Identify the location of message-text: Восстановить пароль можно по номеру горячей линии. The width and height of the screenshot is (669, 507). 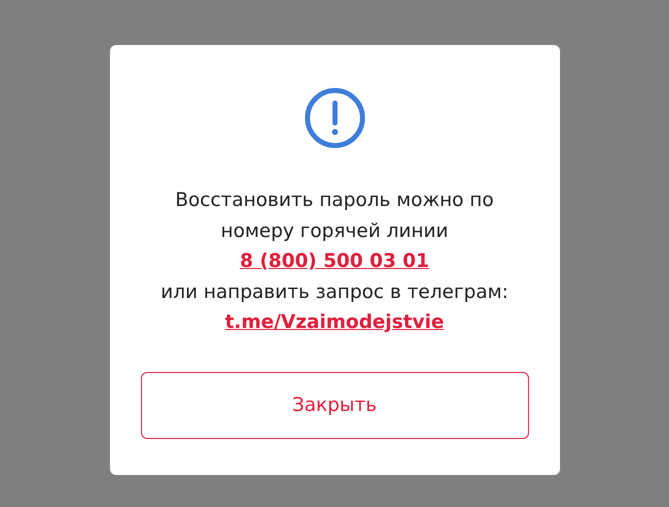
(334, 216).